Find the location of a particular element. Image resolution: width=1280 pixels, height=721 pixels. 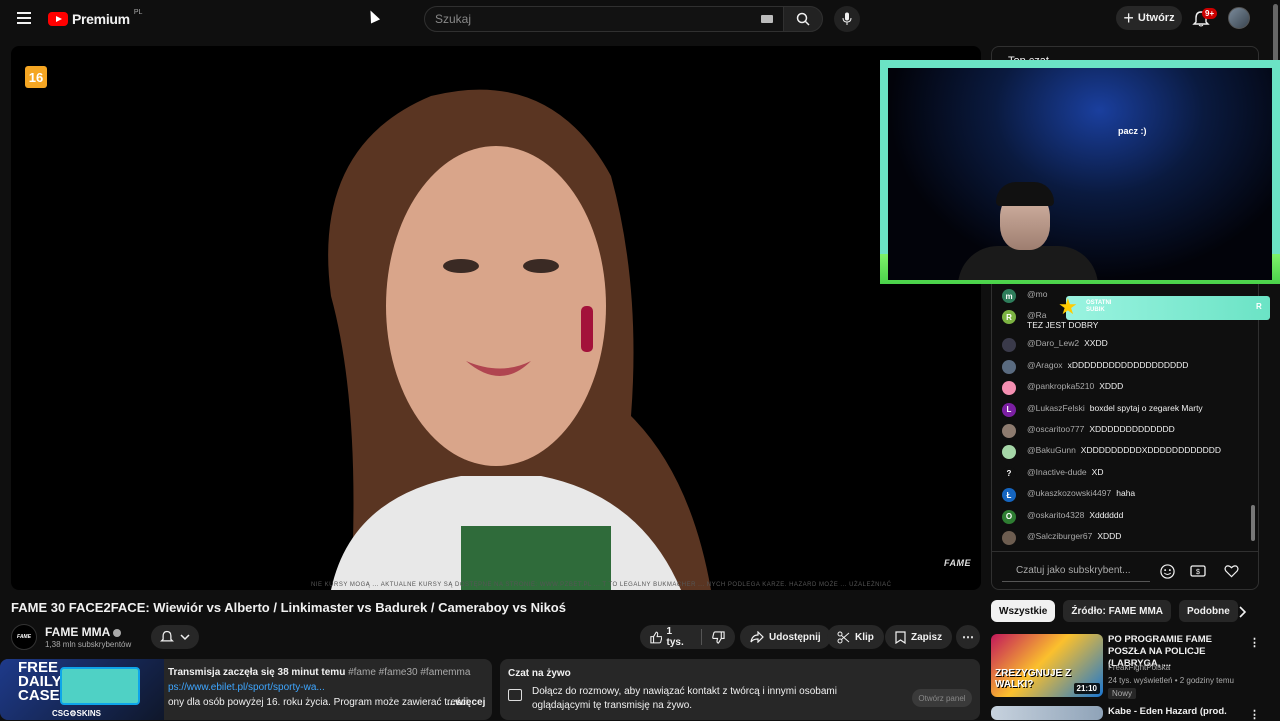

age-rating-badge: 16 is located at coordinates (36, 77).